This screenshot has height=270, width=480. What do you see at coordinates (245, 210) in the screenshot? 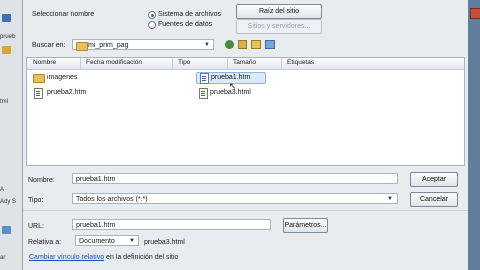
I see `divider` at bounding box center [245, 210].